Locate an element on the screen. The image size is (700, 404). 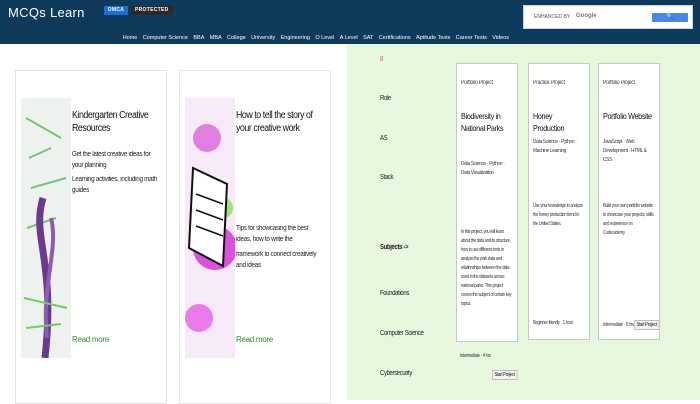
filter-as: AS is located at coordinates (384, 138).